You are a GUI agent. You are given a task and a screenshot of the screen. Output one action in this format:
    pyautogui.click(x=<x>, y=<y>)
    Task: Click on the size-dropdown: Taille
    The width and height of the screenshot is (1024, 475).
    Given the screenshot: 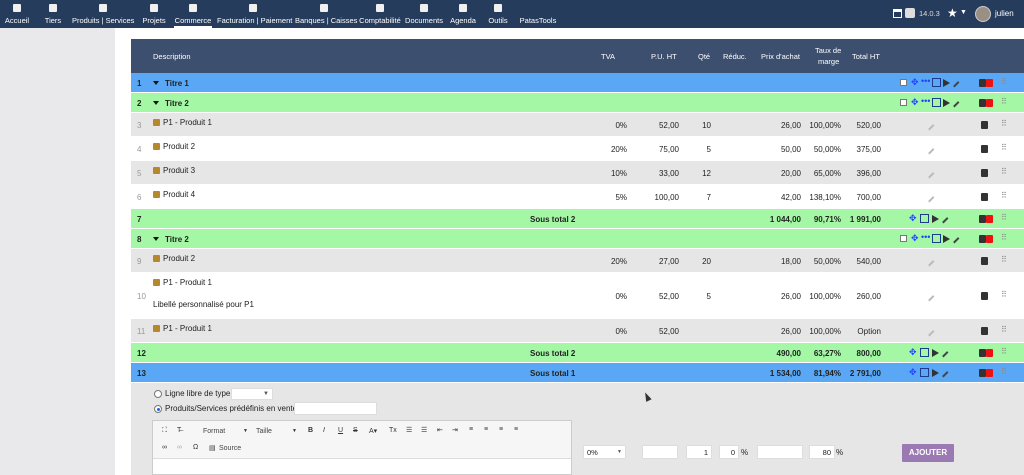 What is the action you would take?
    pyautogui.click(x=264, y=431)
    